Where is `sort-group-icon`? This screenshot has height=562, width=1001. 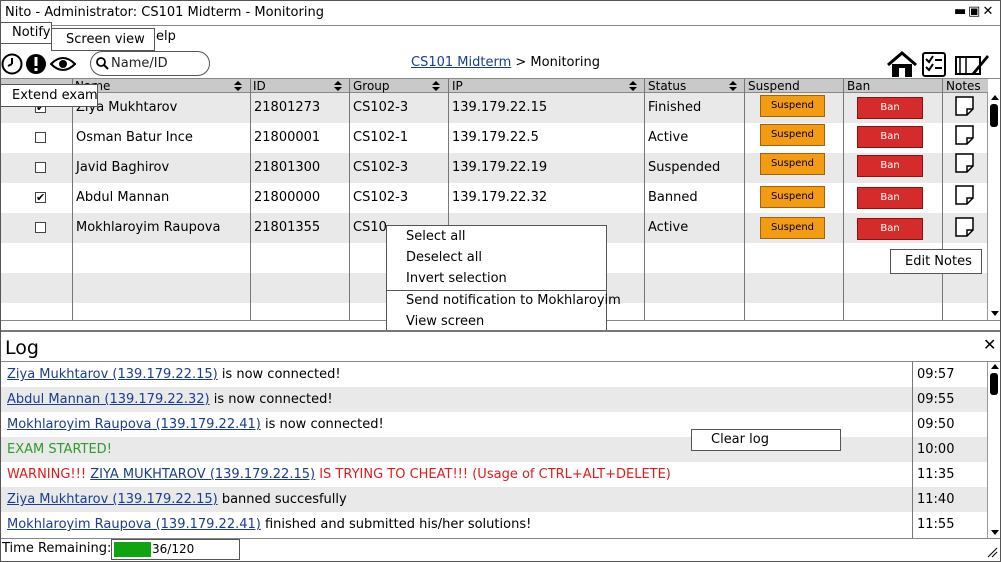
sort-group-icon is located at coordinates (436, 86).